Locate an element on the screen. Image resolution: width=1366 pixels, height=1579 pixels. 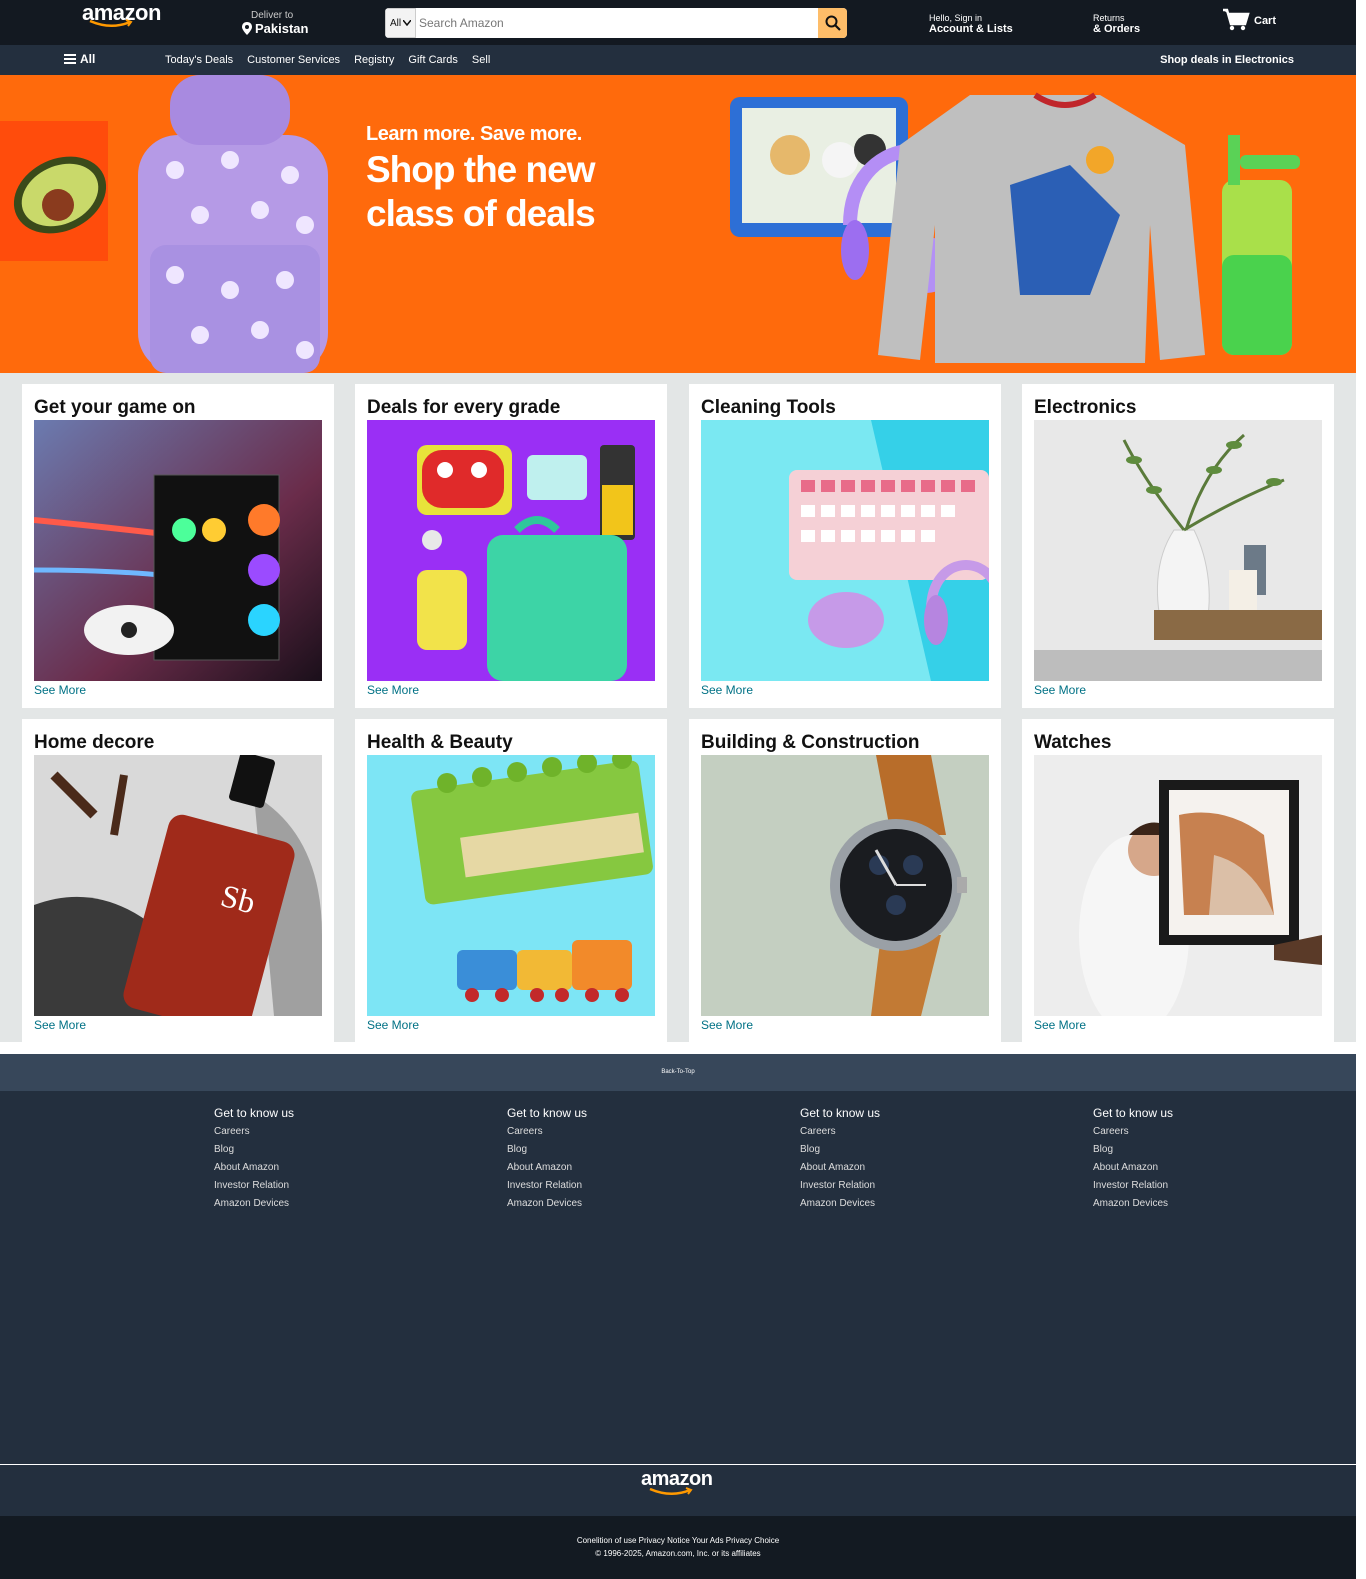
search-category-select: All is located at coordinates (400, 23).